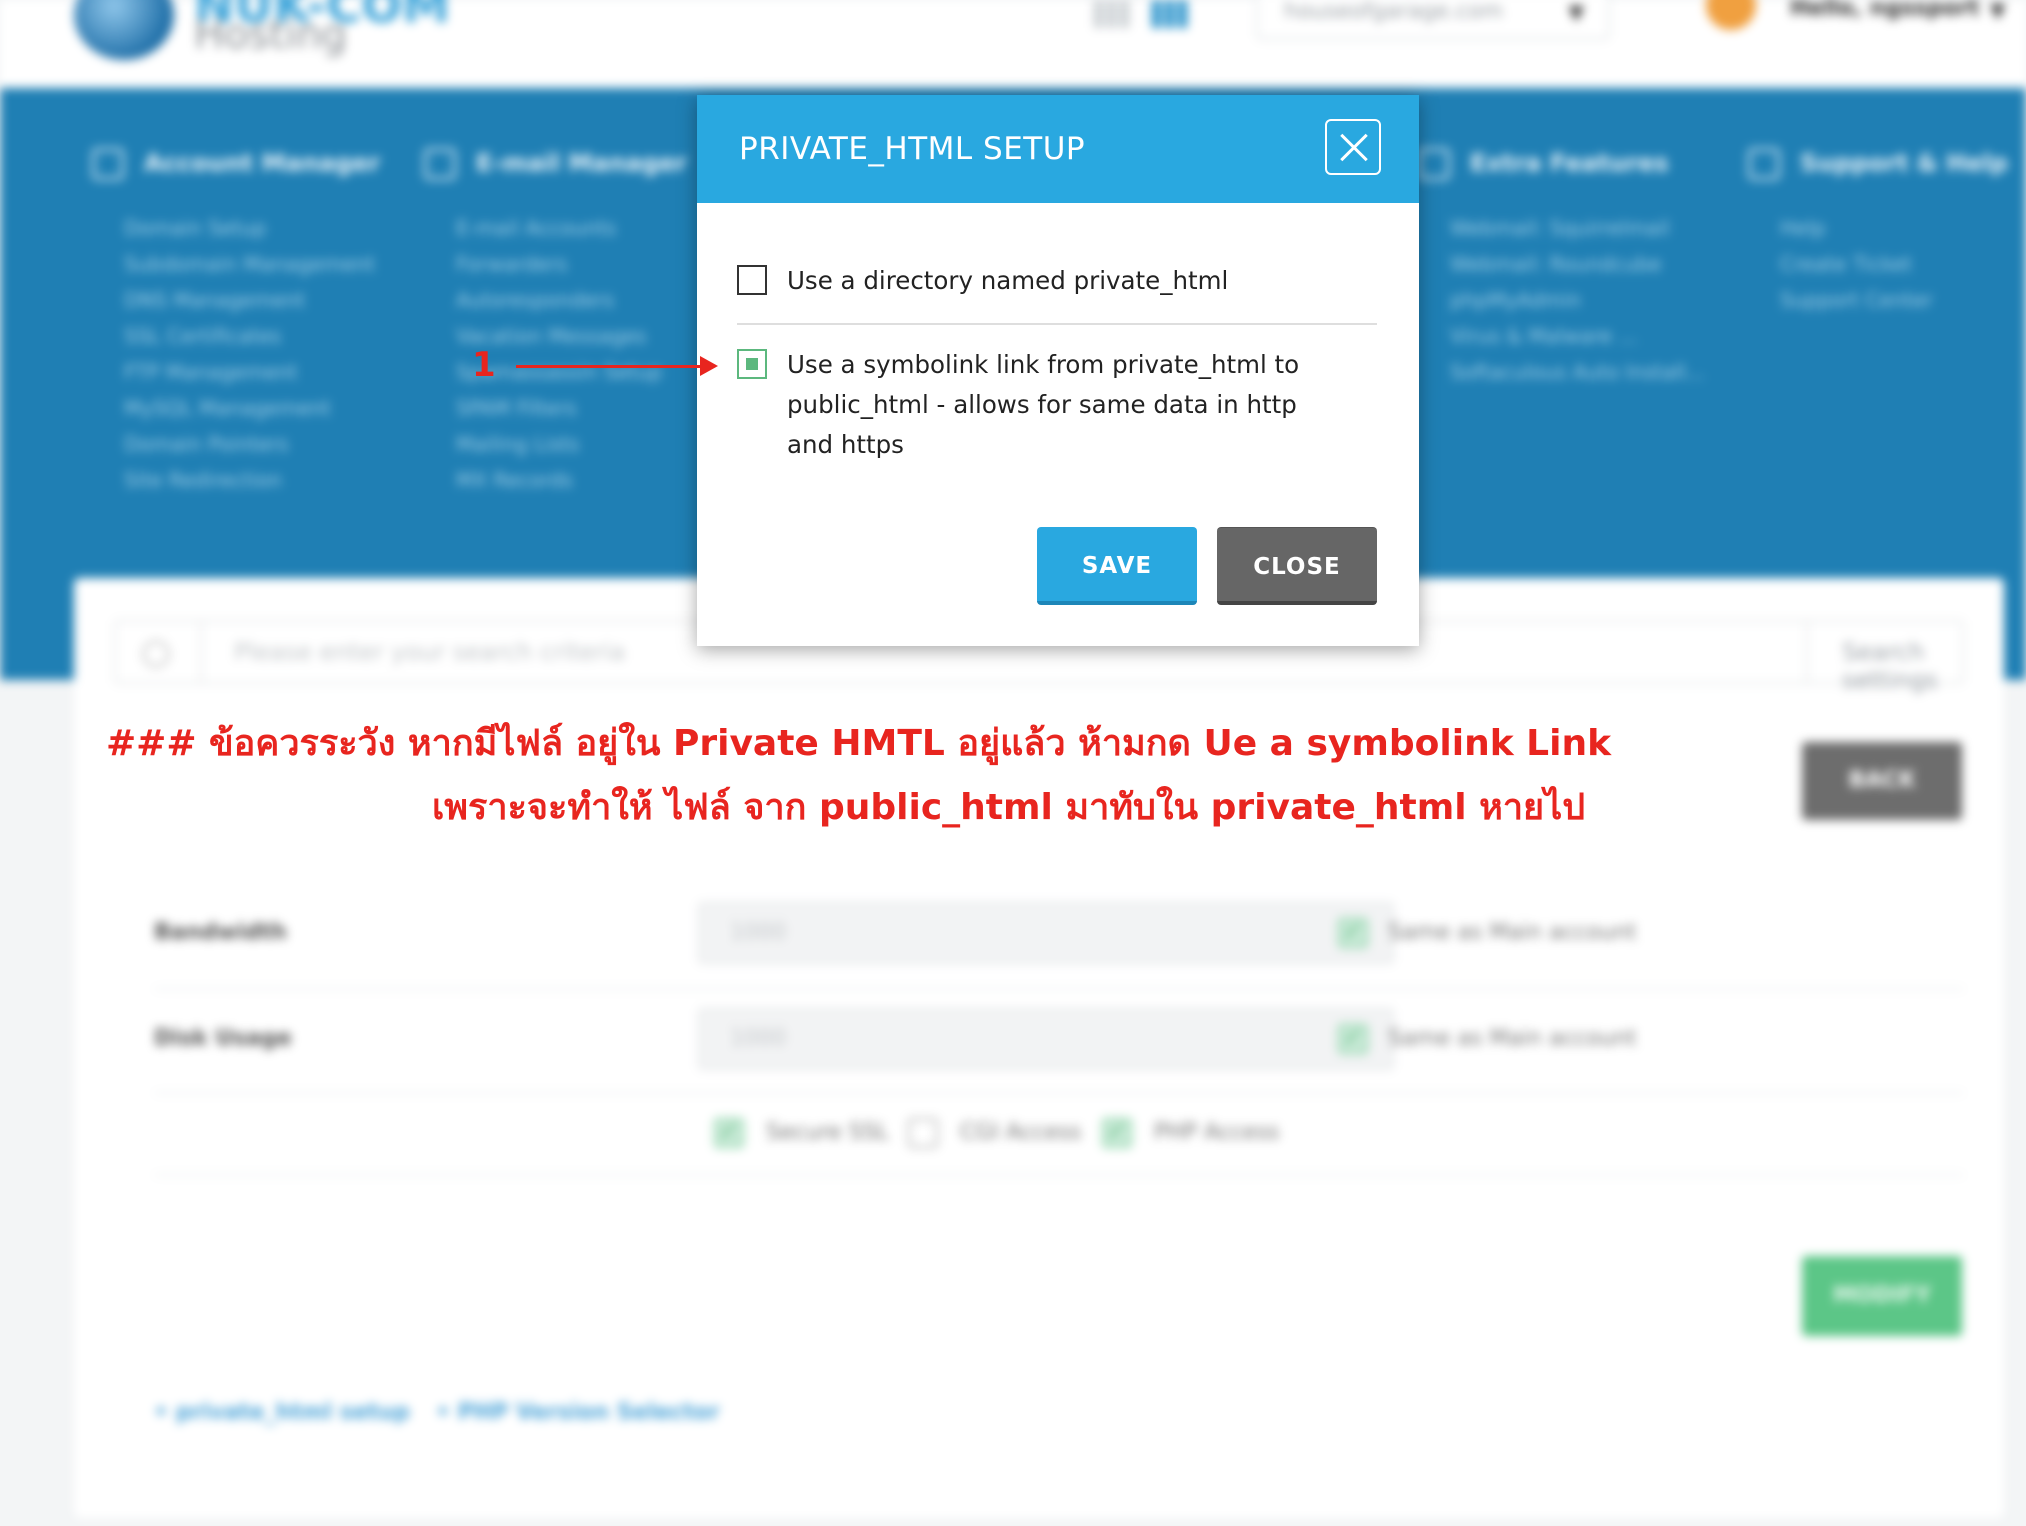 The image size is (2026, 1526). What do you see at coordinates (236, 450) in the screenshot?
I see `nav-item: Domain Pointers` at bounding box center [236, 450].